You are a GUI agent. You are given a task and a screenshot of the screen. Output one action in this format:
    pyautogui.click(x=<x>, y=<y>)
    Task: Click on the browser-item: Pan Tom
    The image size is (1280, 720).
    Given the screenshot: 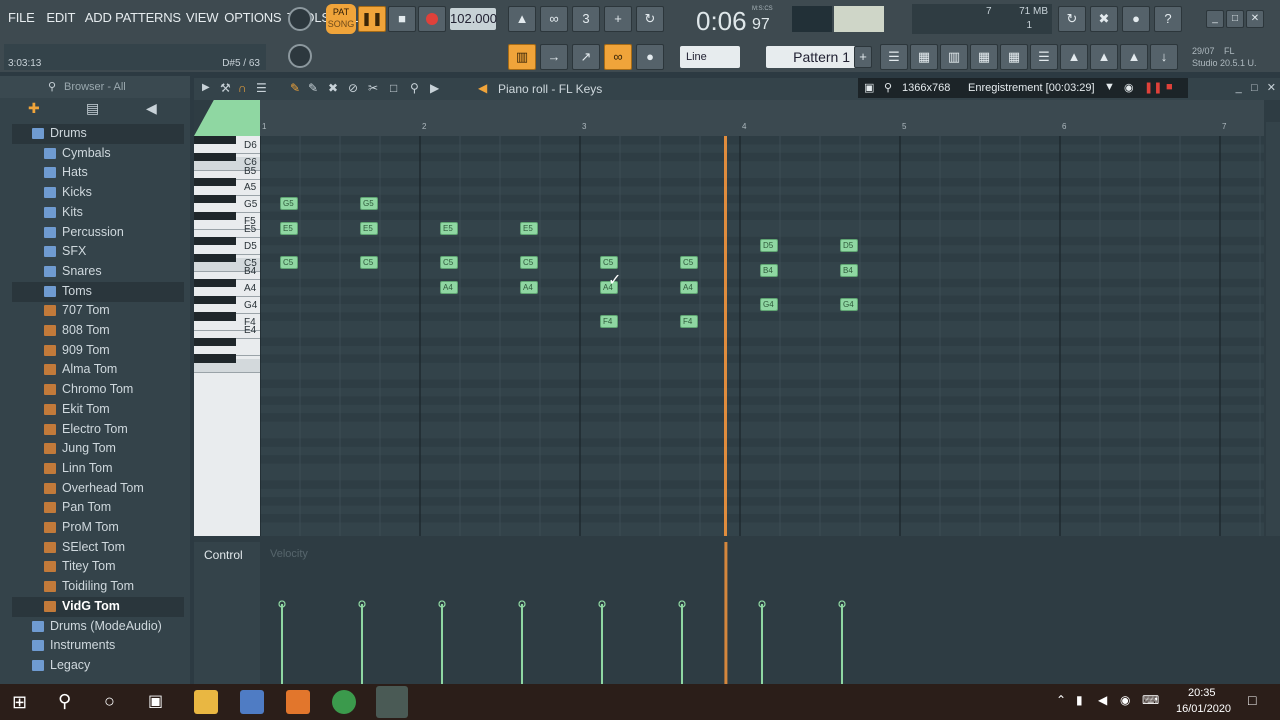 What is the action you would take?
    pyautogui.click(x=98, y=508)
    